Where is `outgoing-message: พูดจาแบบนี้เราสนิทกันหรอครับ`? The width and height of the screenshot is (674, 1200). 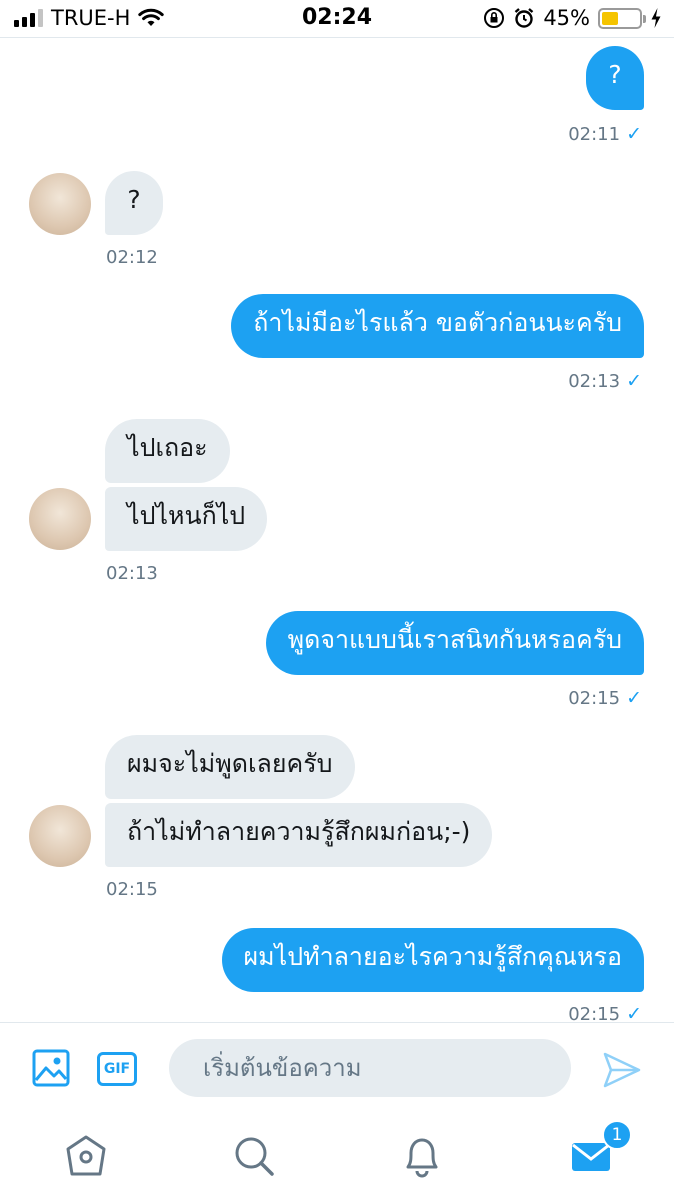 outgoing-message: พูดจาแบบนี้เราสนิทกันหรอครับ is located at coordinates (454, 643).